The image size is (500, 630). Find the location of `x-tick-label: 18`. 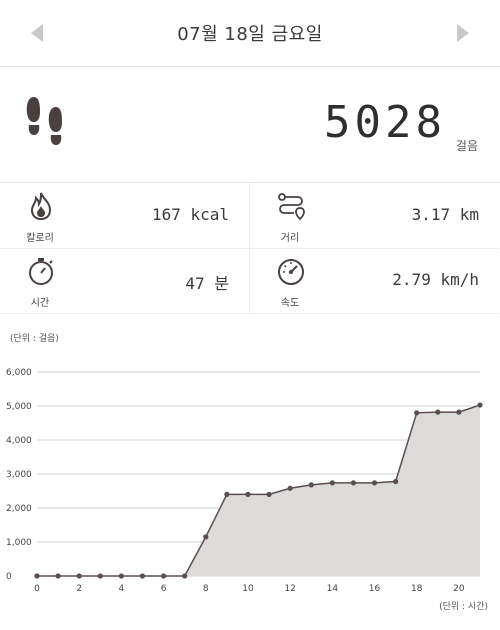

x-tick-label: 18 is located at coordinates (417, 589).